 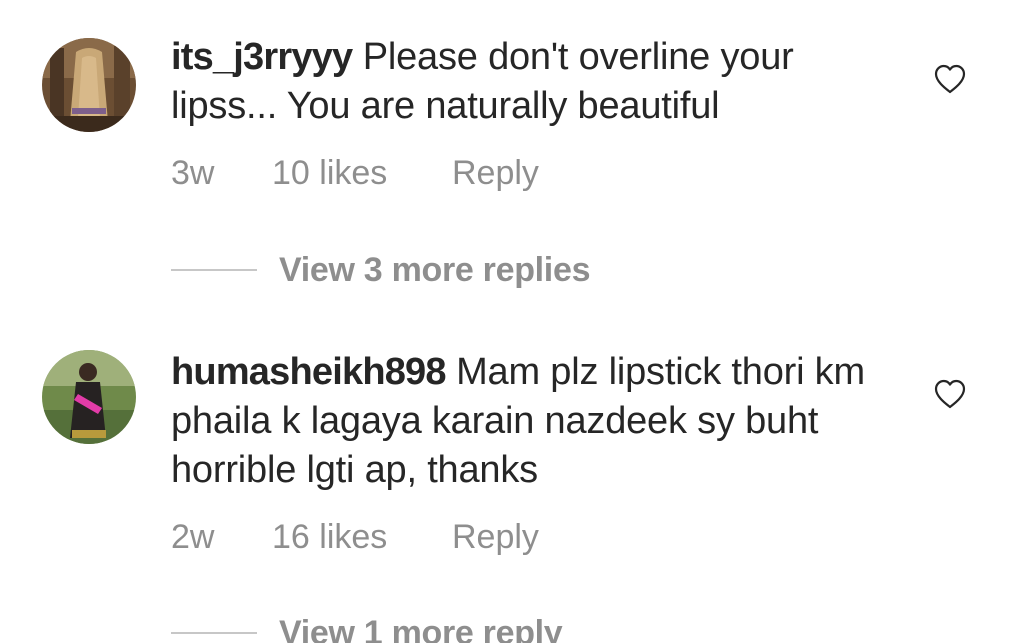 I want to click on view-replies-label: View 1 more reply, so click(x=421, y=628).